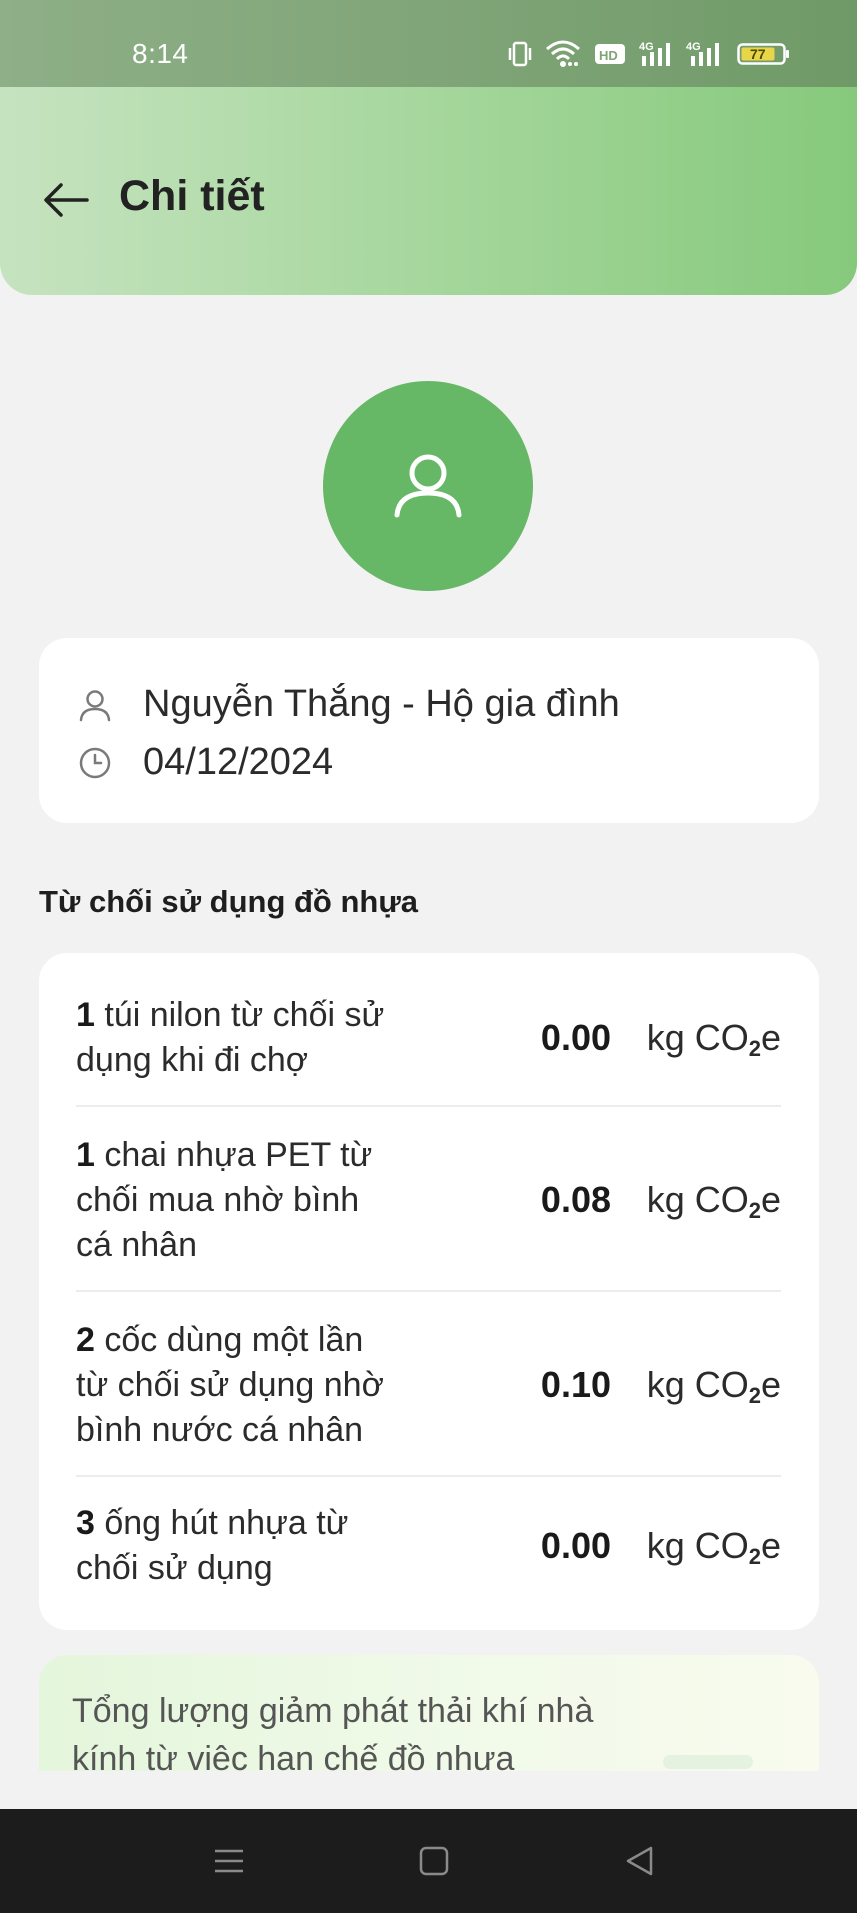 The width and height of the screenshot is (857, 1913). What do you see at coordinates (85, 1340) in the screenshot?
I see `item-count: 2` at bounding box center [85, 1340].